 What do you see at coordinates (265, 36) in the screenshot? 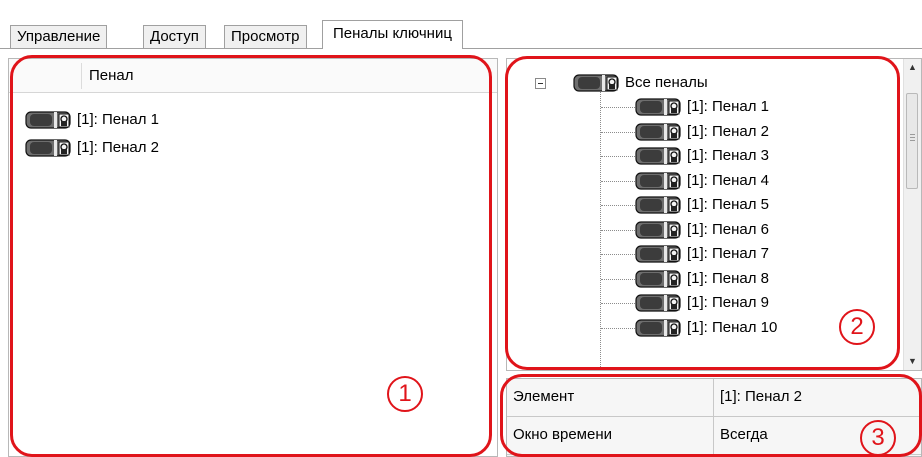
I see `tab-view: Просмотр` at bounding box center [265, 36].